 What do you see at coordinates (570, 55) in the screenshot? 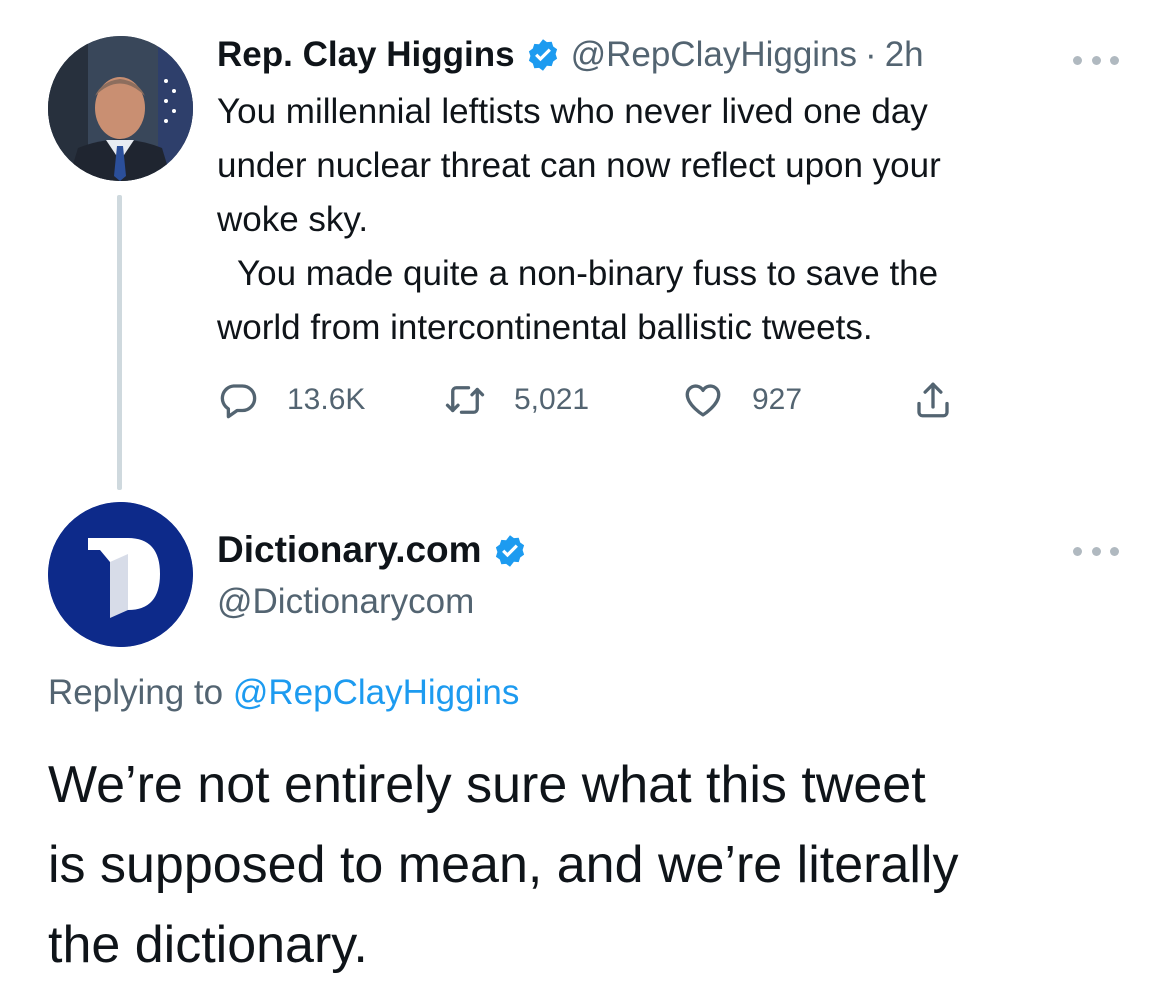
I see `tweet-header: Rep. Clay Higgins @RepClayHiggins · 2h` at bounding box center [570, 55].